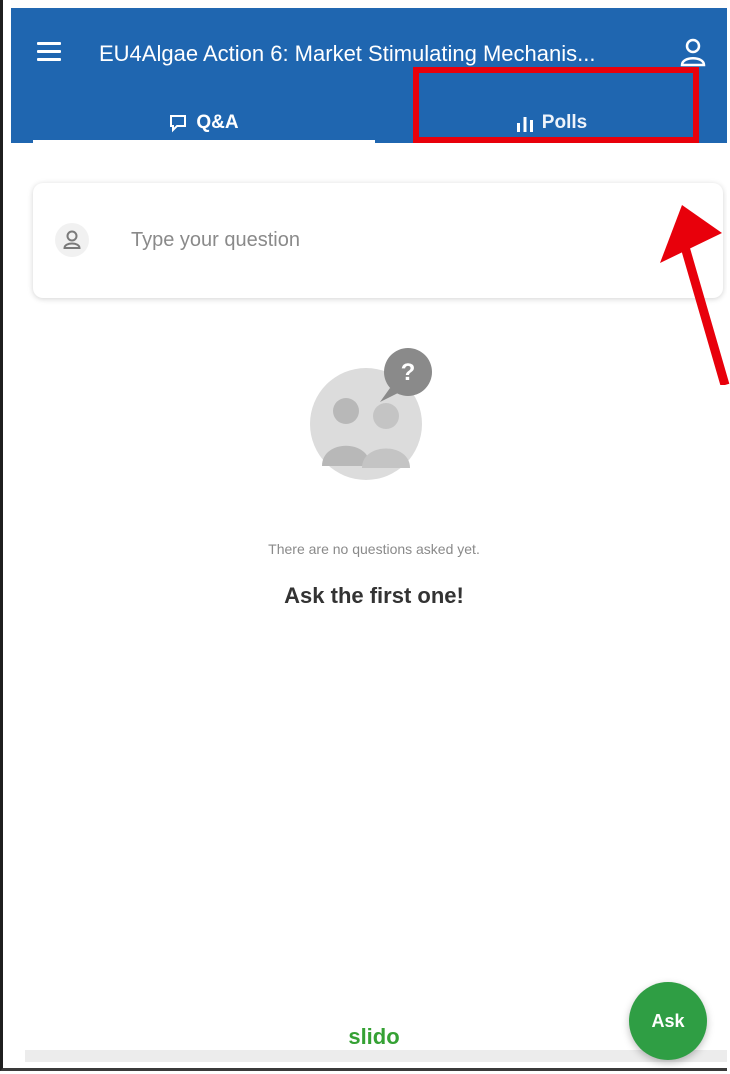 This screenshot has width=730, height=1074. I want to click on tab-qa: Q&A, so click(203, 123).